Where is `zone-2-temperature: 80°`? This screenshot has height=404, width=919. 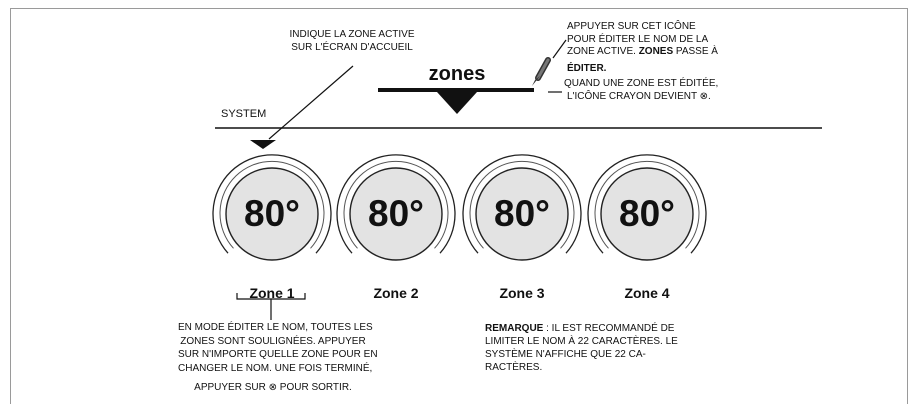 zone-2-temperature: 80° is located at coordinates (396, 213).